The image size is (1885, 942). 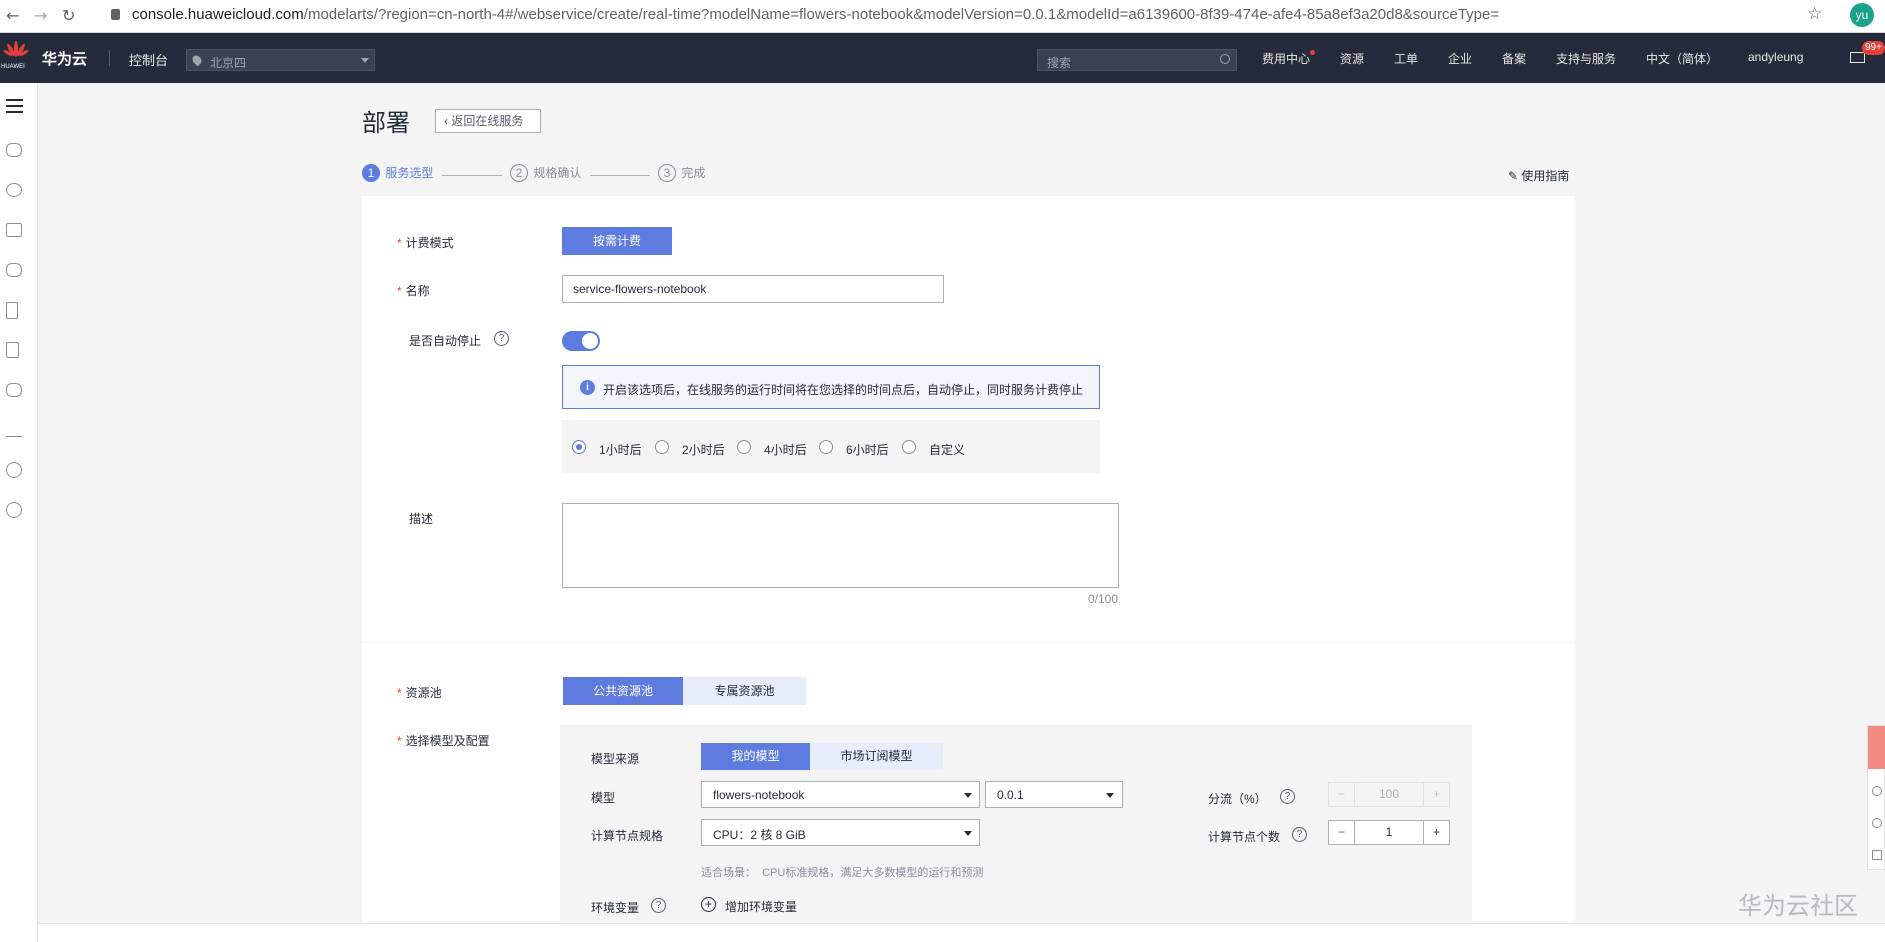 I want to click on back-to-services-button: ‹ 返回在线服务, so click(x=488, y=121).